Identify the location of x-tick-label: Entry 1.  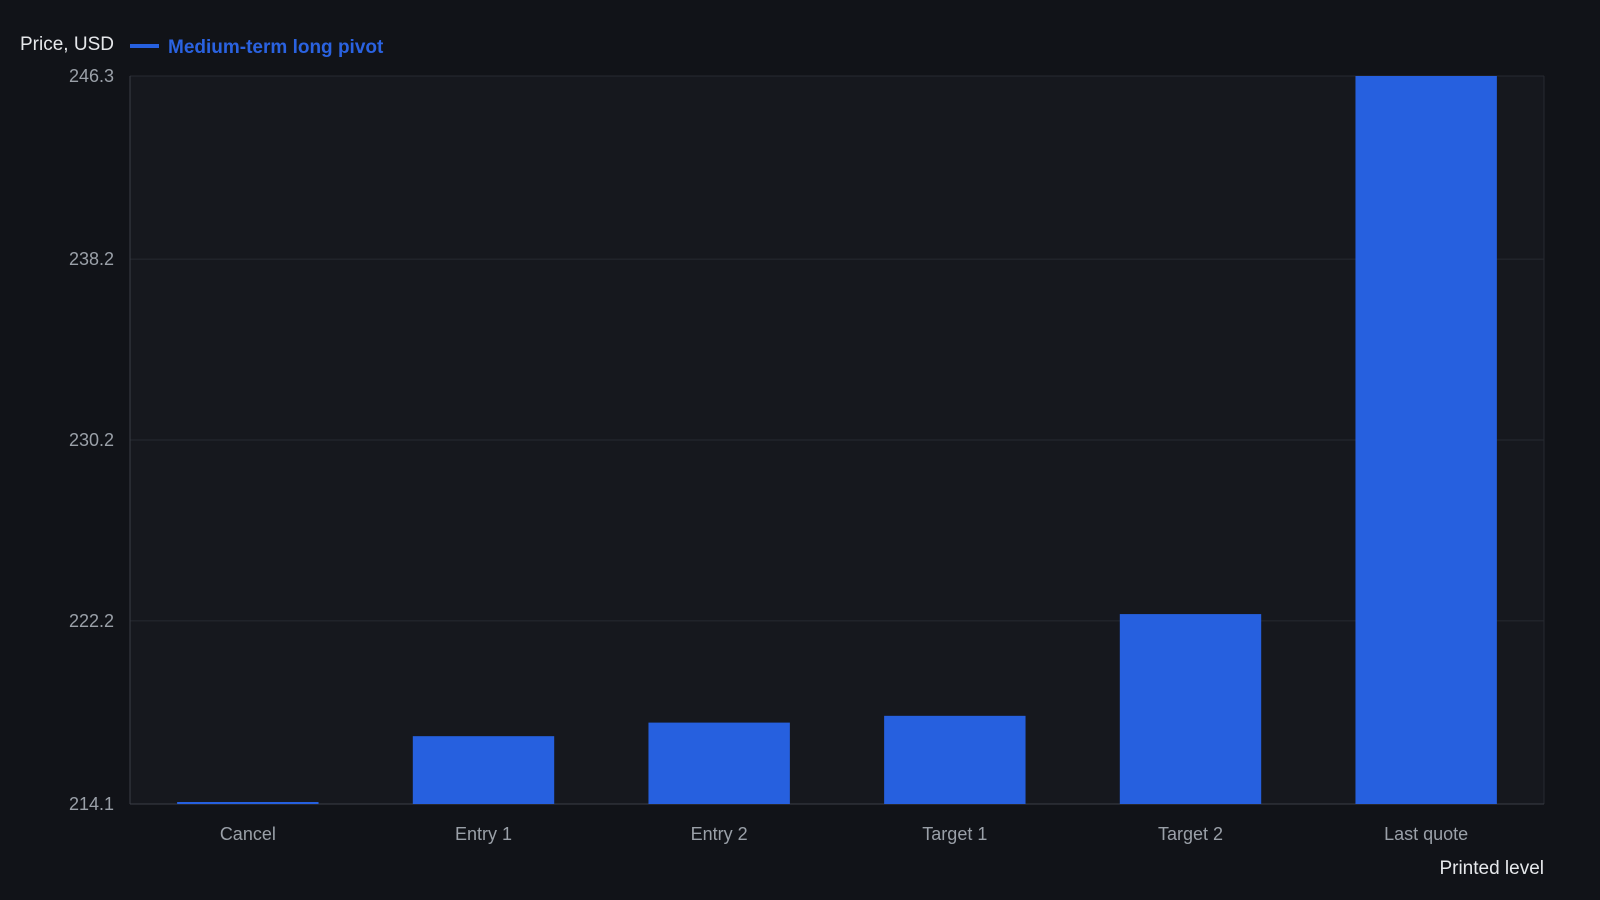
(483, 834).